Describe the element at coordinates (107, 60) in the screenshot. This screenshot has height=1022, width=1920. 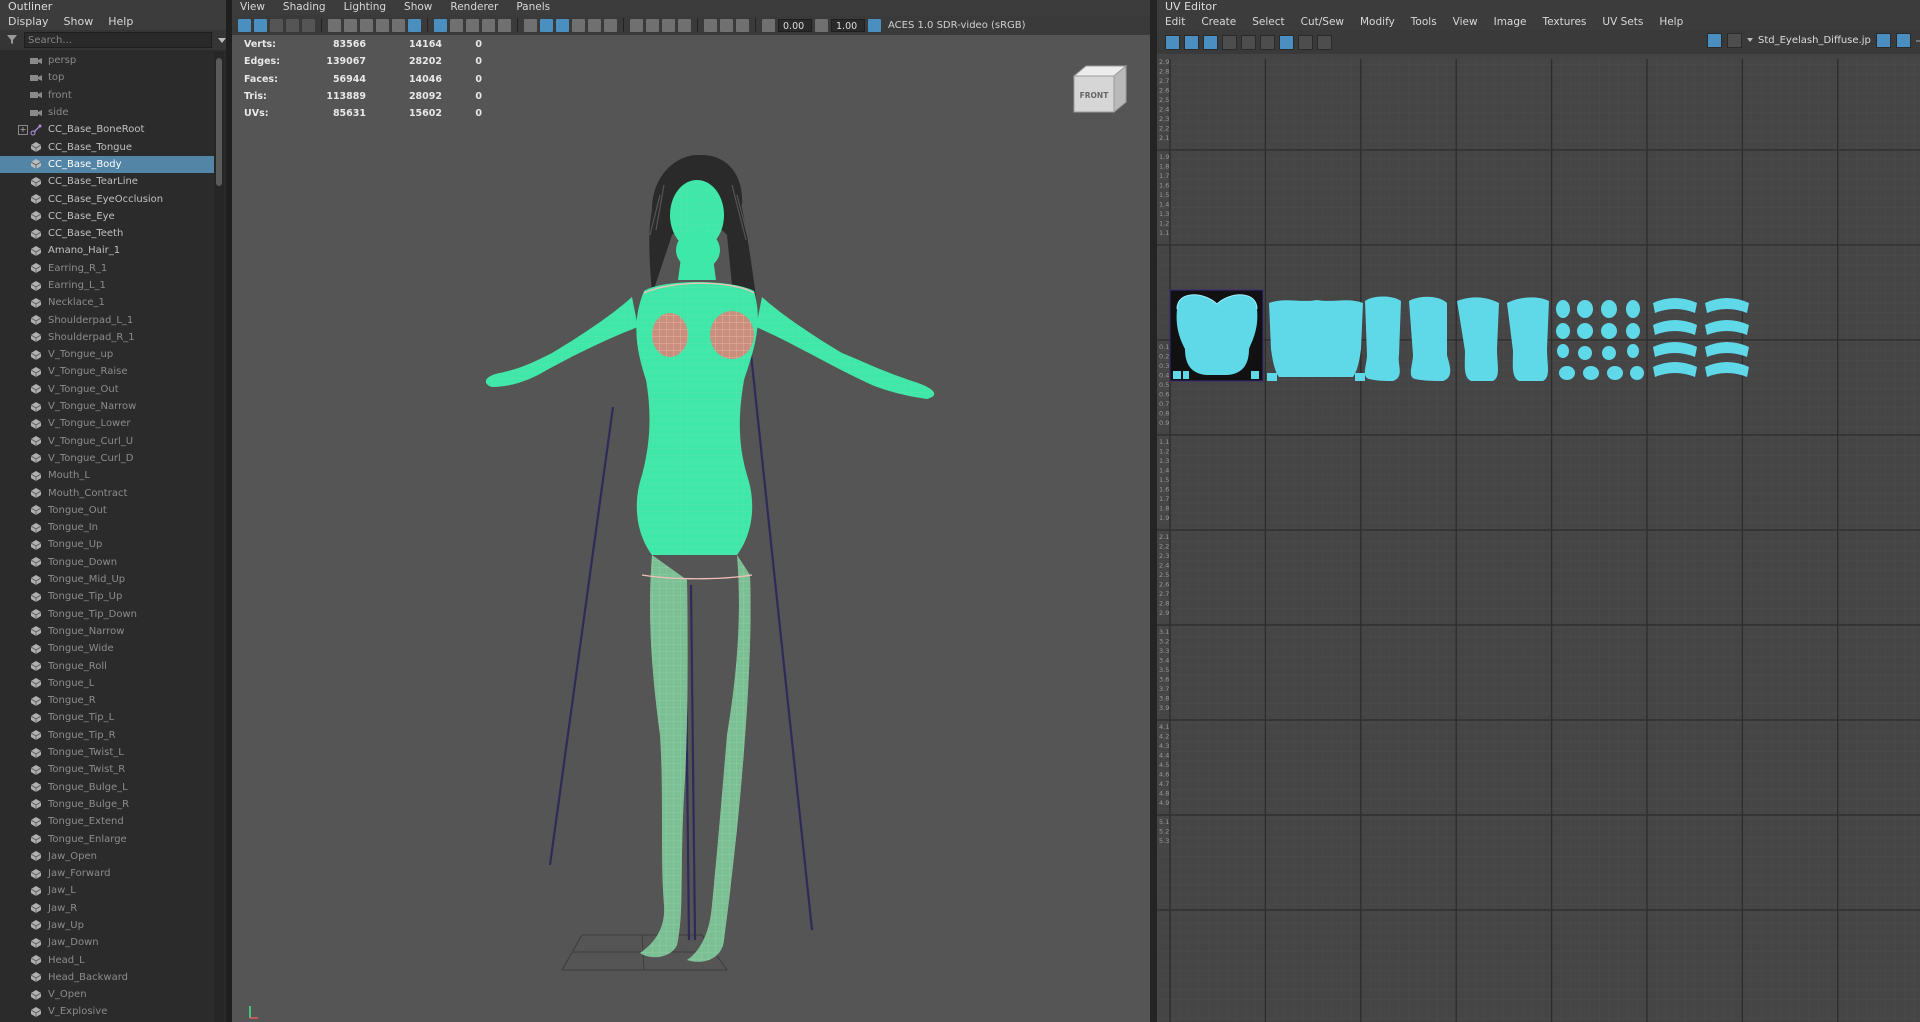
I see `outliner-item: persp` at that location.